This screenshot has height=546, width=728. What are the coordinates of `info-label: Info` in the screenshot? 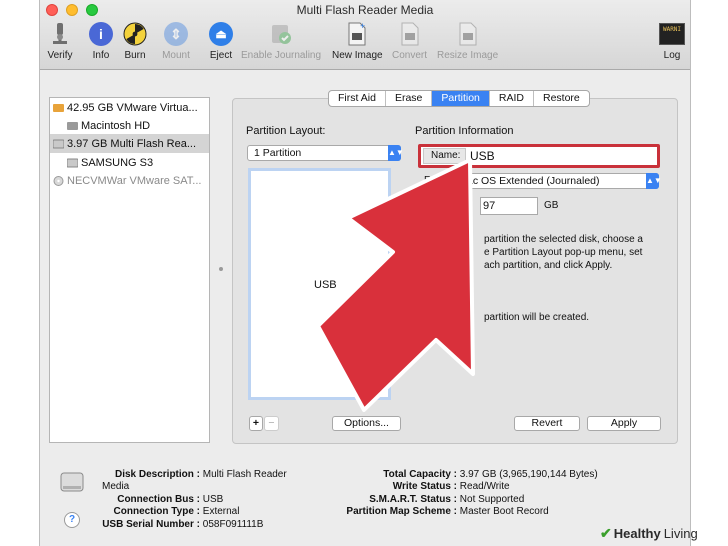 It's located at (101, 55).